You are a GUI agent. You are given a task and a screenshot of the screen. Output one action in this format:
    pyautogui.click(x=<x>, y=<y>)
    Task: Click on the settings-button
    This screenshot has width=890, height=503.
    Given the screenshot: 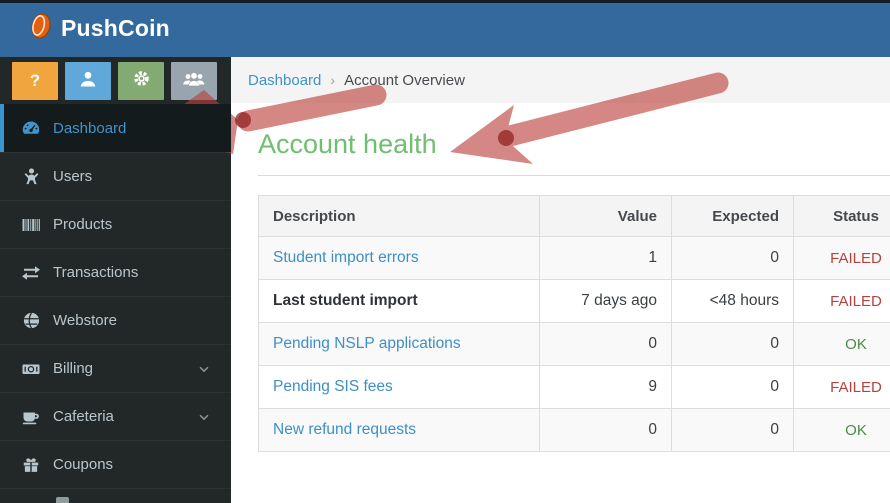 What is the action you would take?
    pyautogui.click(x=141, y=81)
    